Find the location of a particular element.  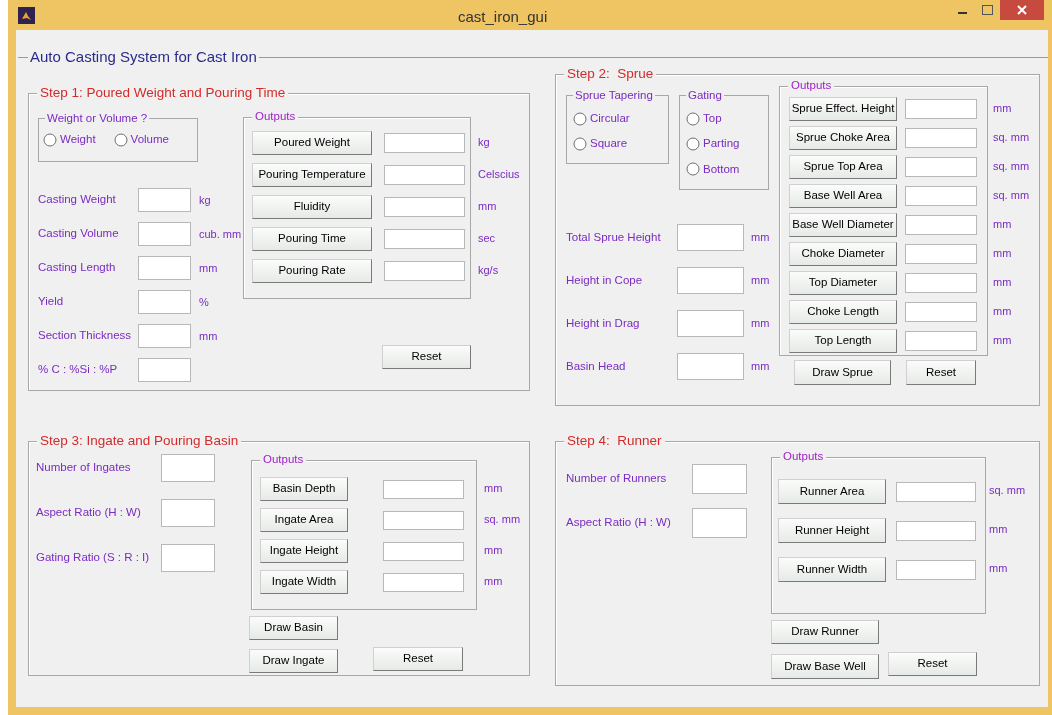

field-label: Aspect Ratio (H : W) is located at coordinates (619, 523).